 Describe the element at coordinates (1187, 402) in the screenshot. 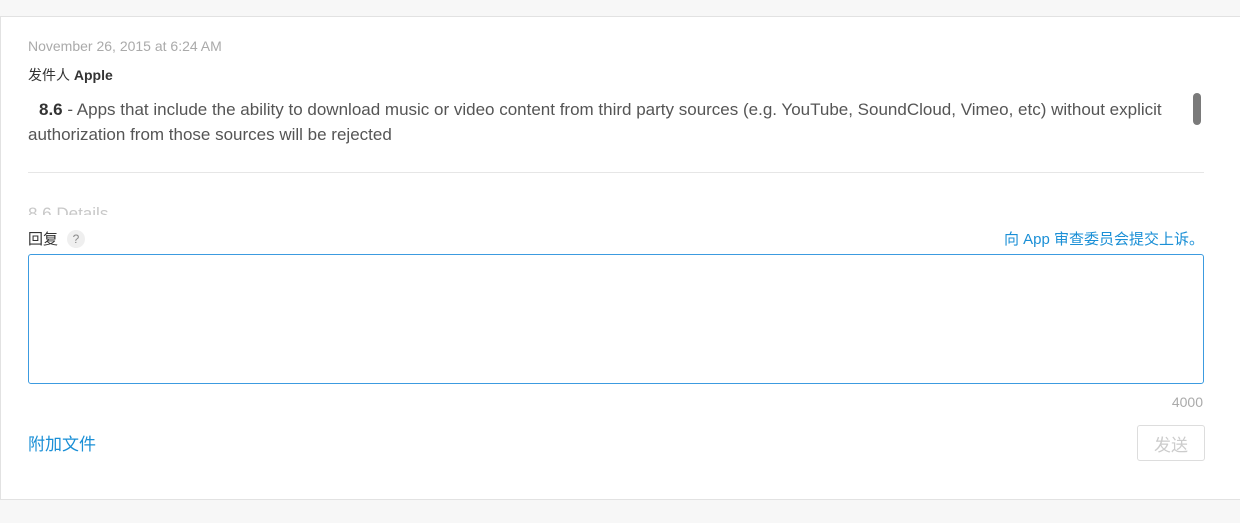

I see `char-count: 4000` at that location.